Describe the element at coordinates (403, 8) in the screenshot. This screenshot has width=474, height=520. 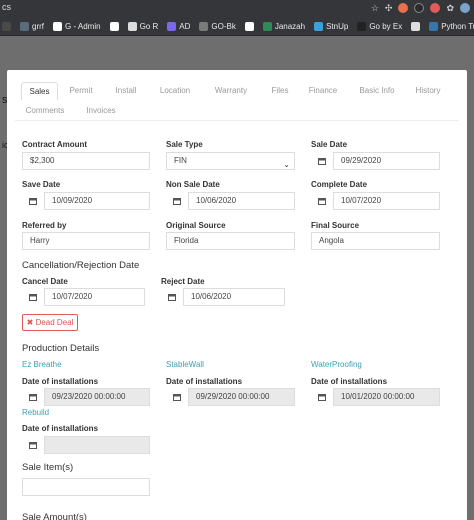
I see `extension-orange-icon` at that location.